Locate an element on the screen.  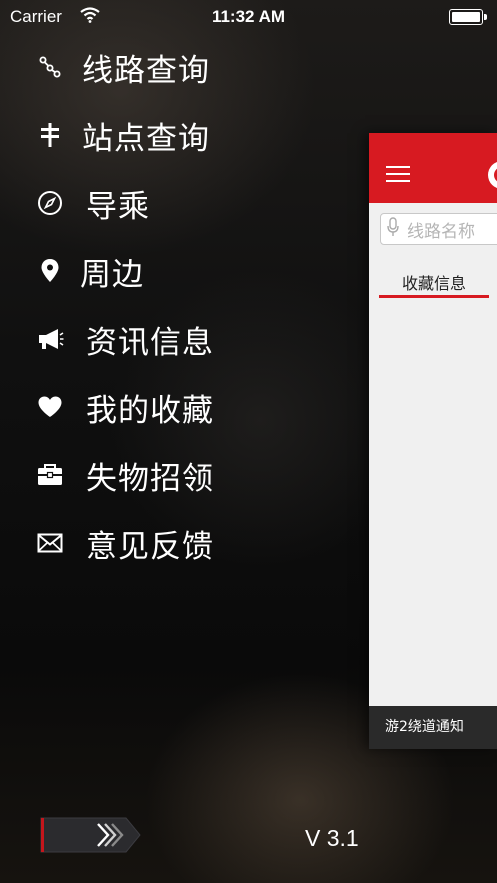
menu-item-label: 资讯信息 is located at coordinates (150, 342).